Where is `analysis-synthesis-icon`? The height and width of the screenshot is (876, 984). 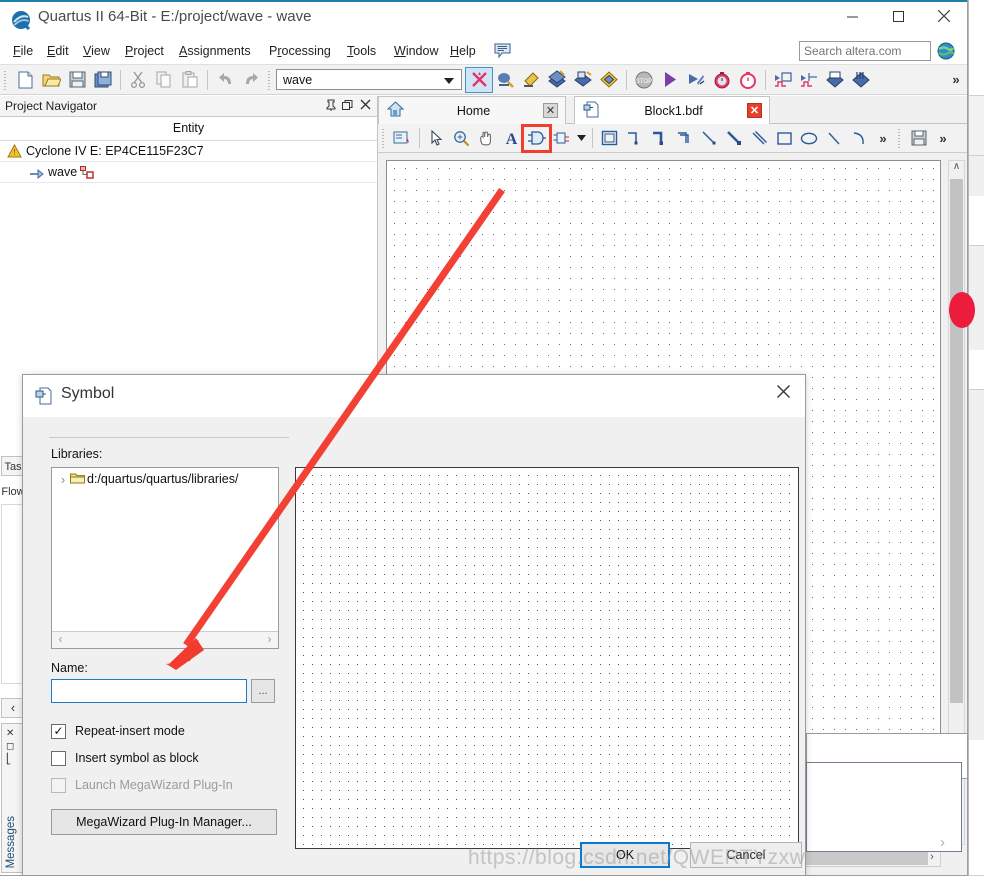
analysis-synthesis-icon is located at coordinates (505, 80).